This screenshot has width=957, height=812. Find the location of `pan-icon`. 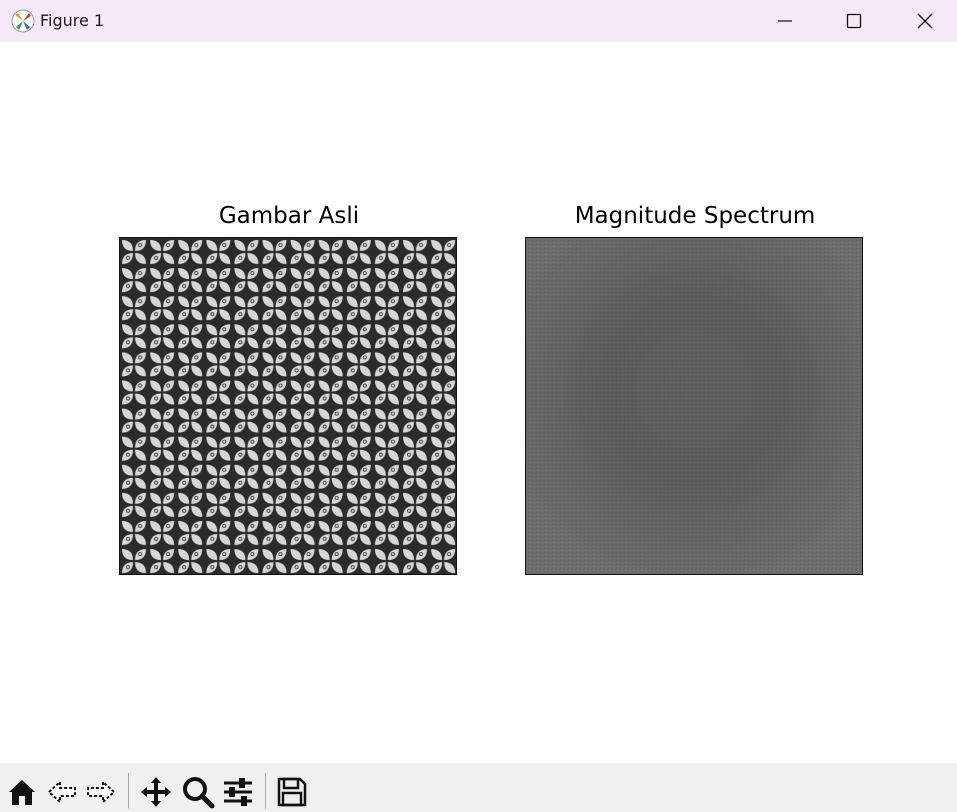

pan-icon is located at coordinates (156, 792).